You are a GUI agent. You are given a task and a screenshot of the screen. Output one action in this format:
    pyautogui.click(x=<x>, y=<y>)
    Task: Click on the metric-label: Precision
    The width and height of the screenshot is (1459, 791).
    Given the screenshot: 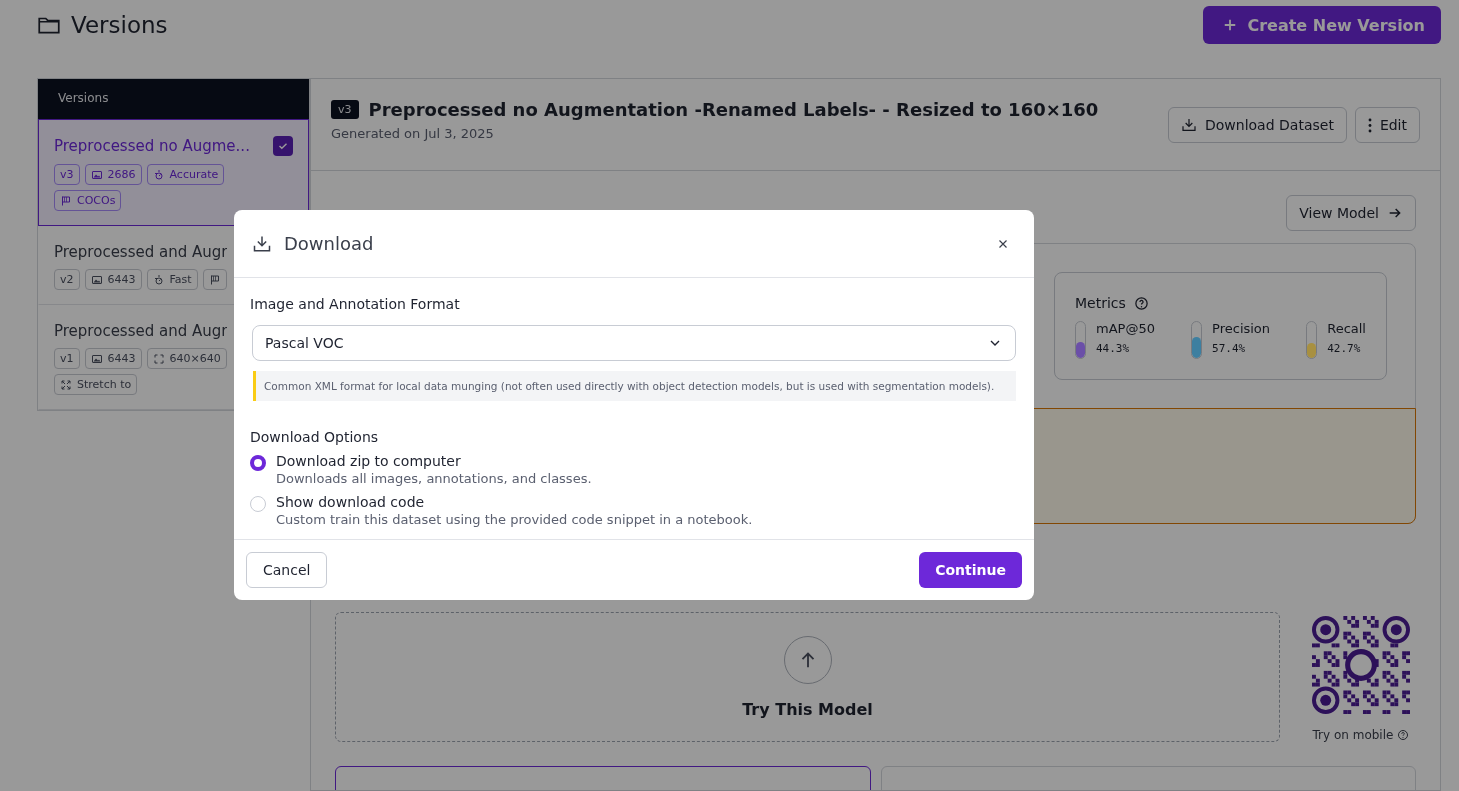 What is the action you would take?
    pyautogui.click(x=1241, y=328)
    